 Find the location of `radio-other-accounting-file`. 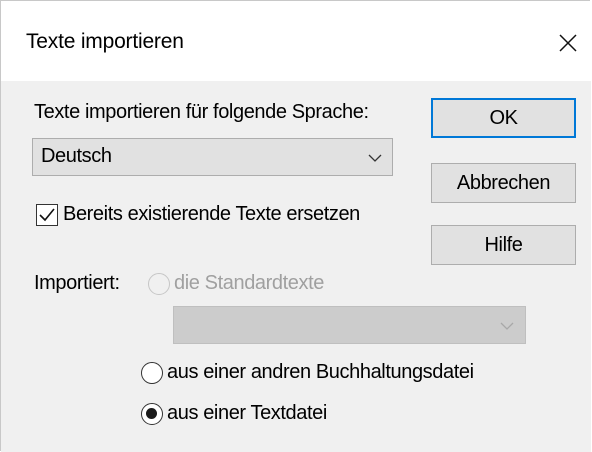

radio-other-accounting-file is located at coordinates (152, 373).